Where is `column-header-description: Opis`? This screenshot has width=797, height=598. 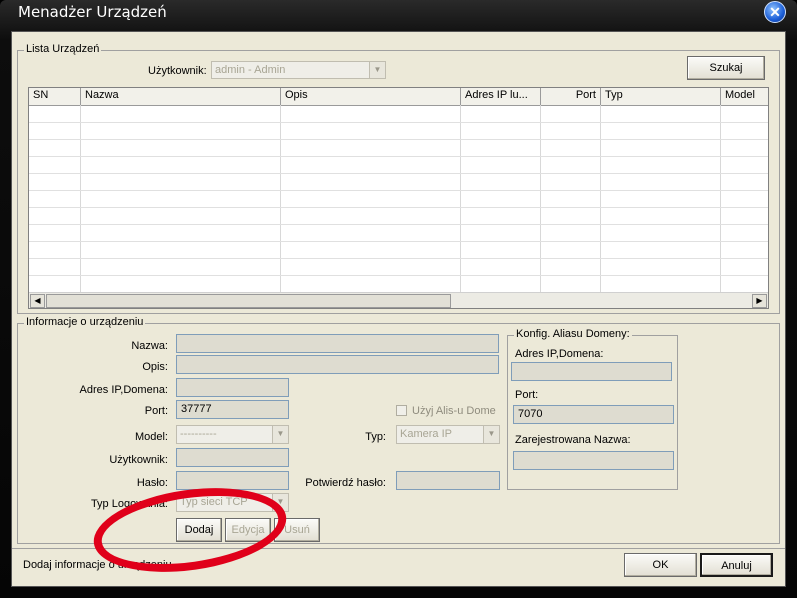
column-header-description: Opis is located at coordinates (371, 96).